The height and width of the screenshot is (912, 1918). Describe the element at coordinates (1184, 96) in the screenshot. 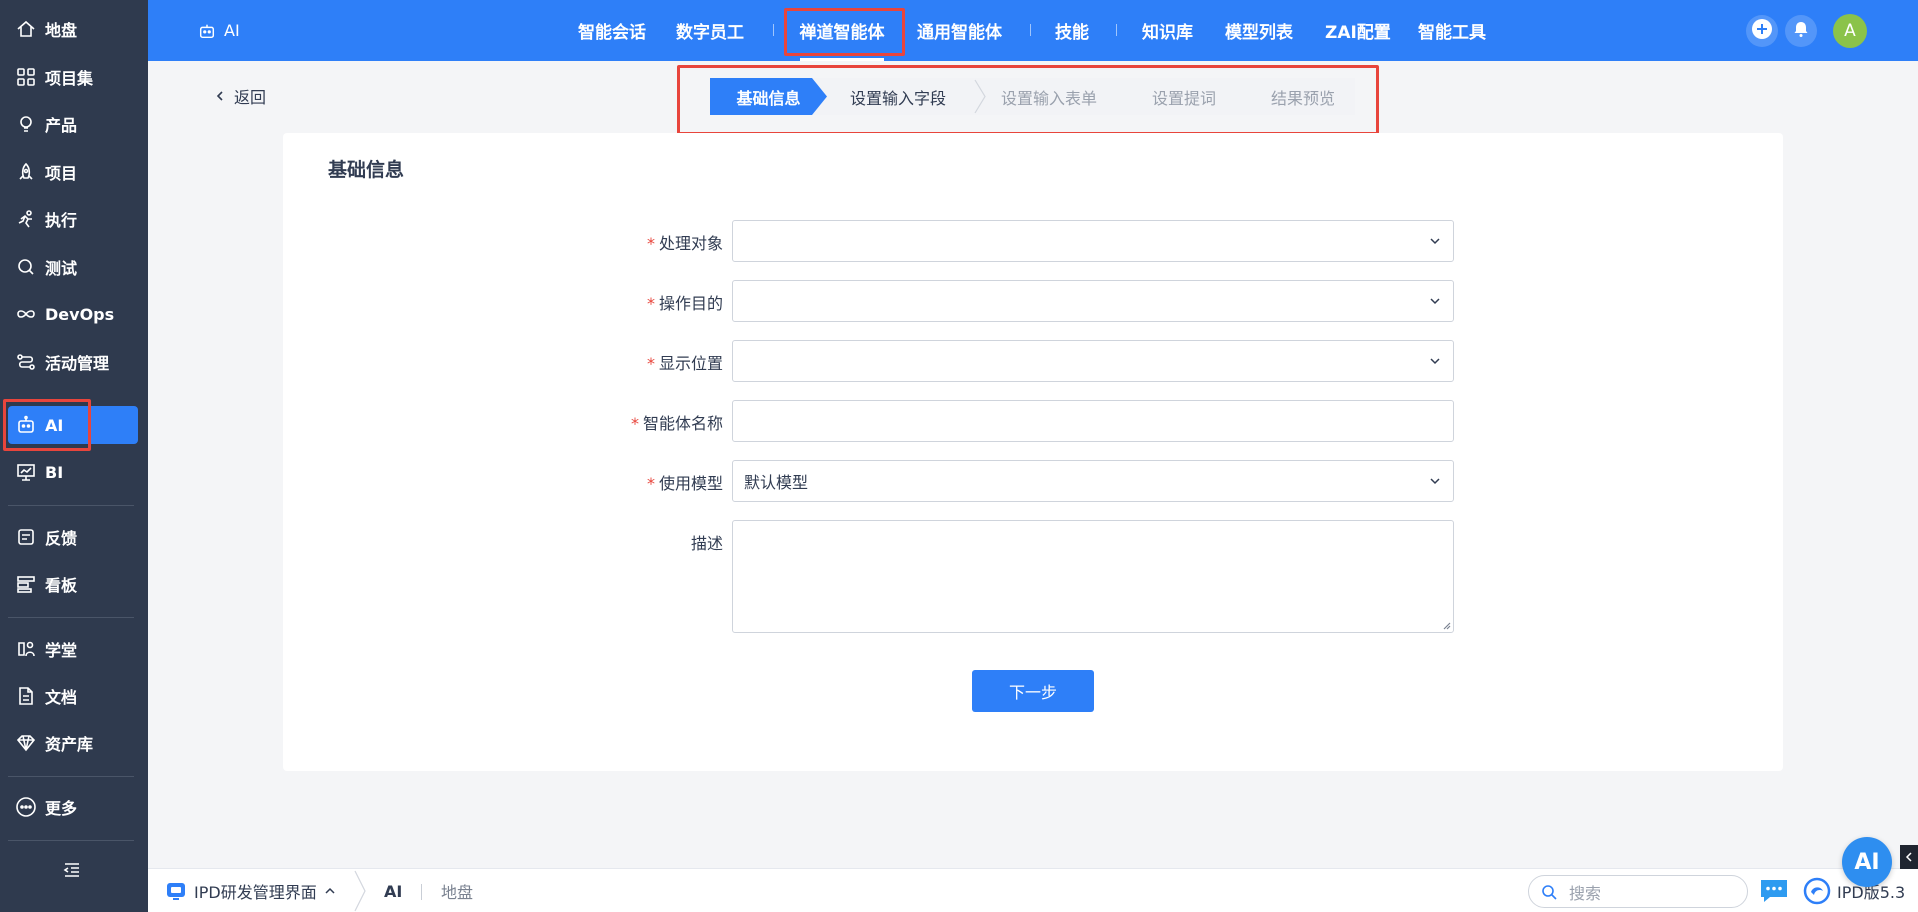

I see `step-prompt: 设置提词` at that location.